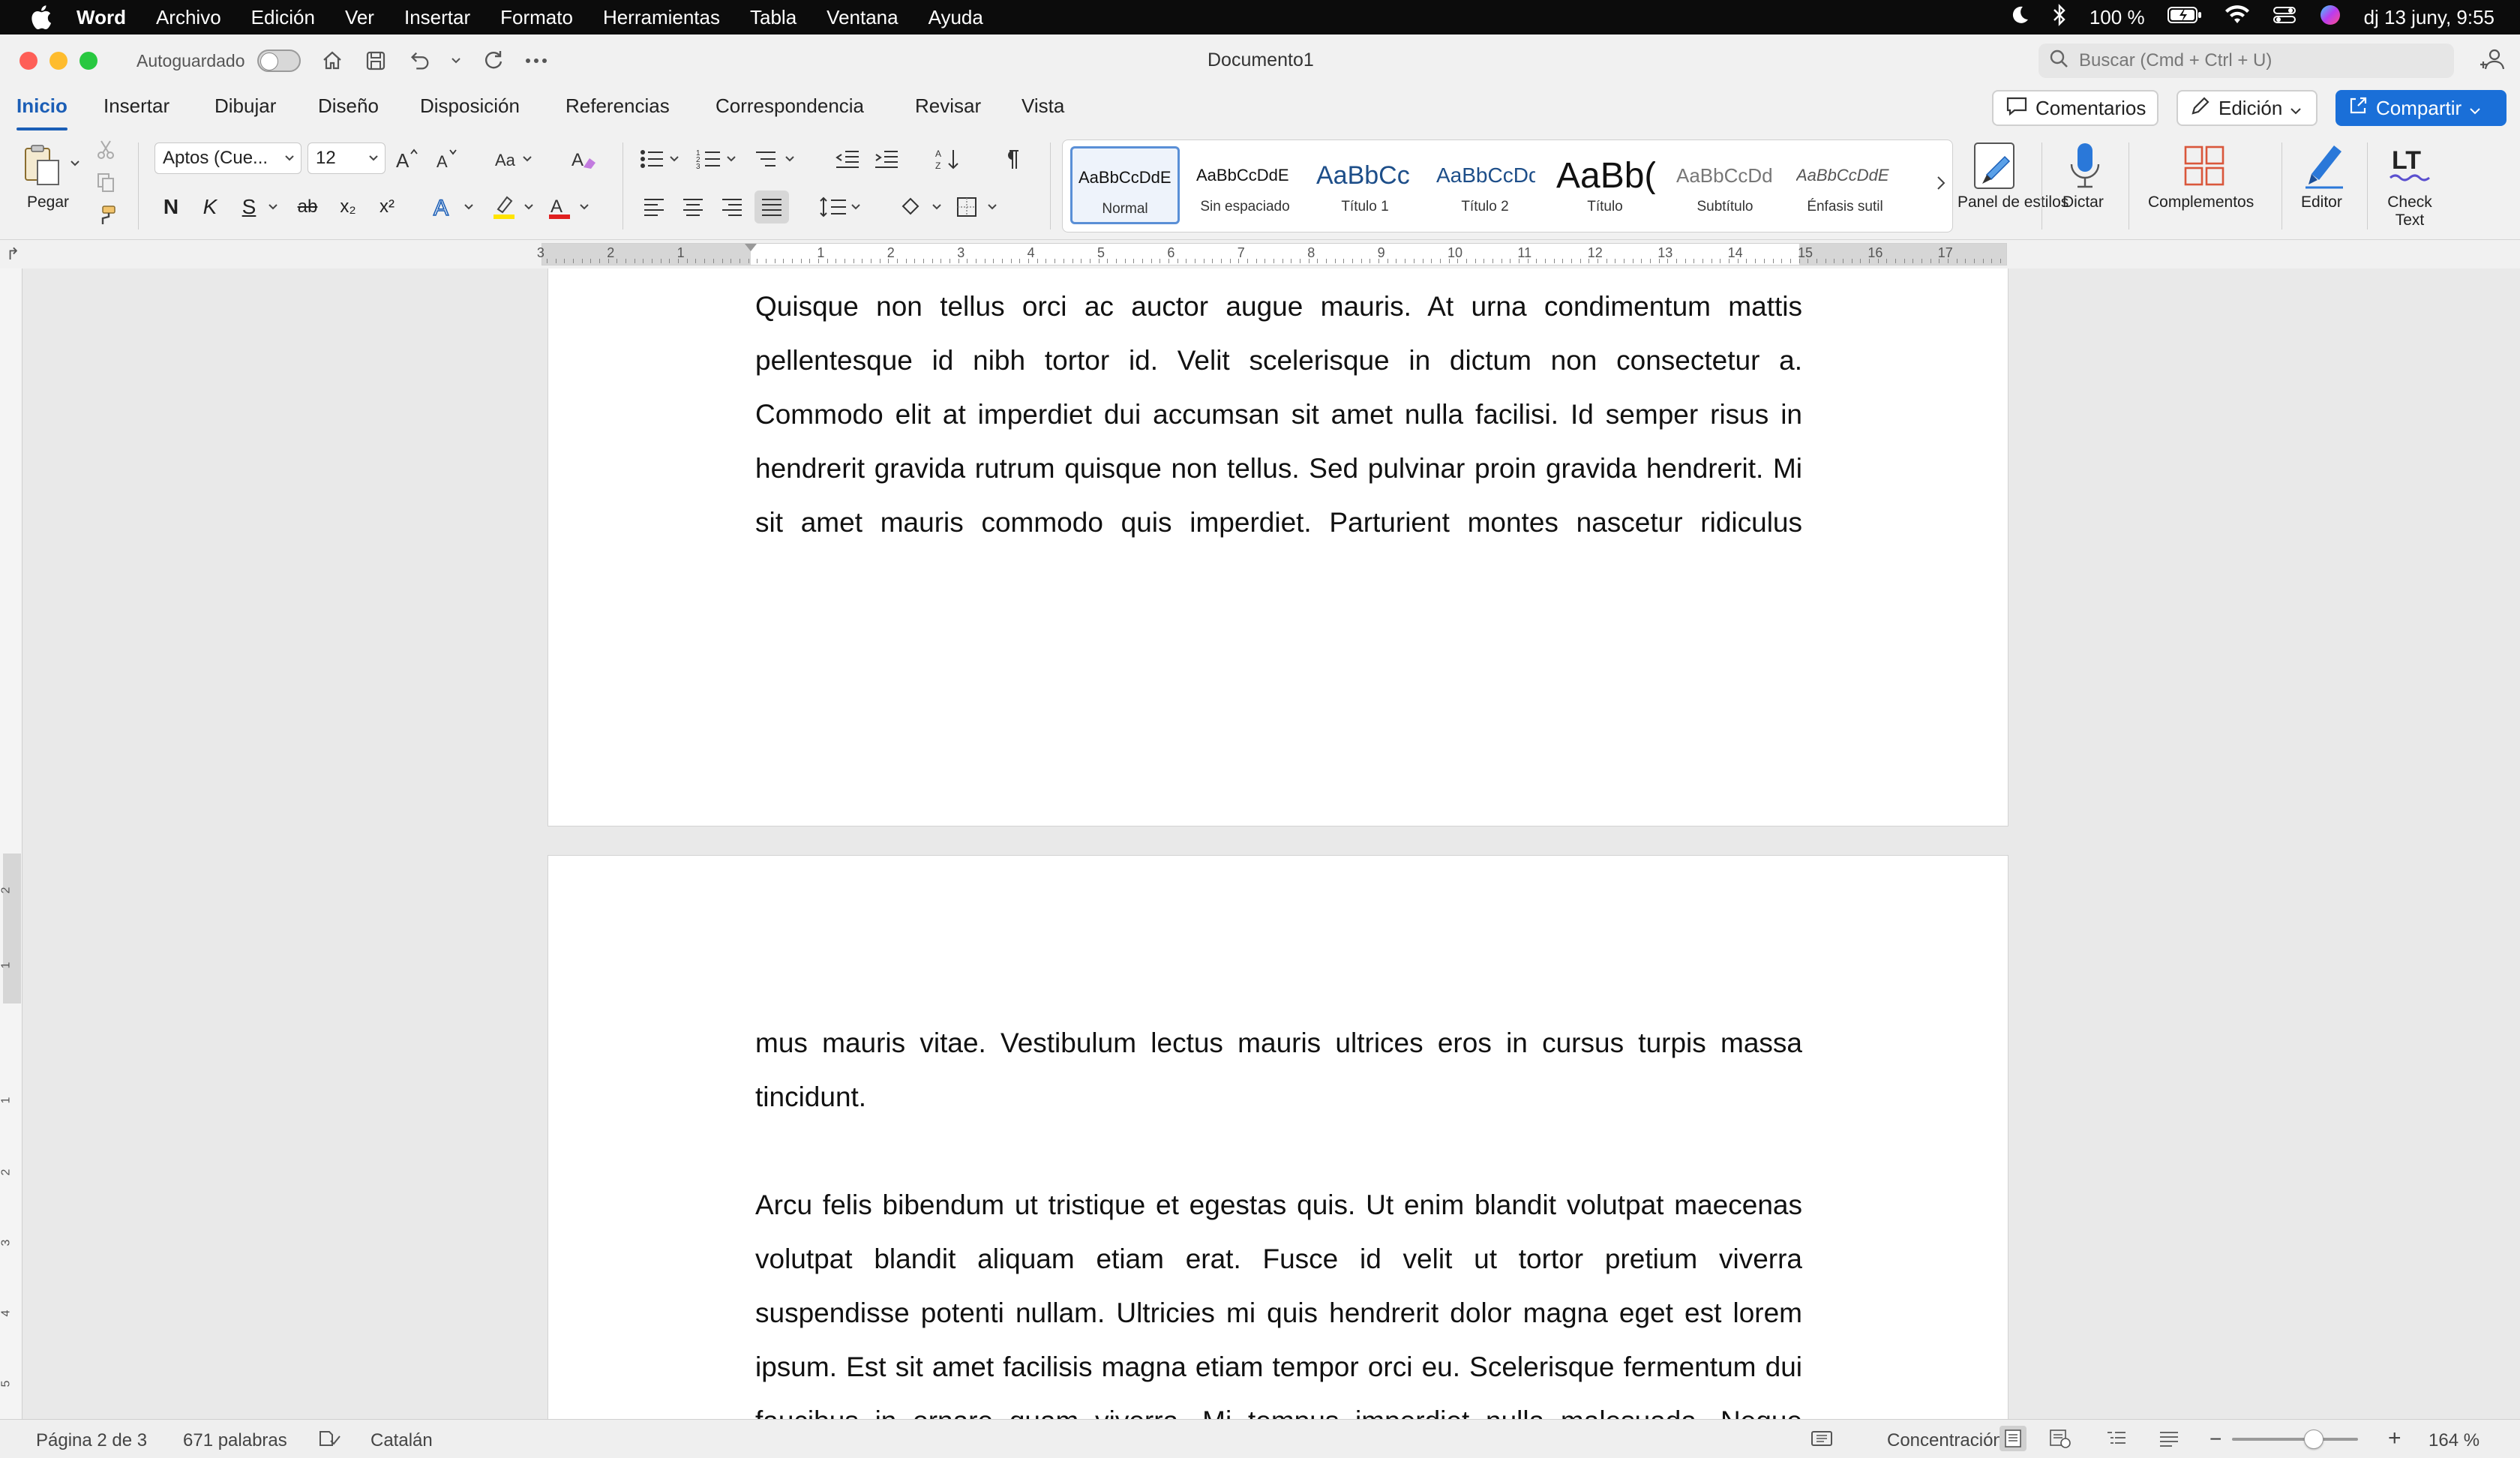 This screenshot has height=1458, width=2520. Describe the element at coordinates (2409, 166) in the screenshot. I see `check-text-icon: LT` at that location.